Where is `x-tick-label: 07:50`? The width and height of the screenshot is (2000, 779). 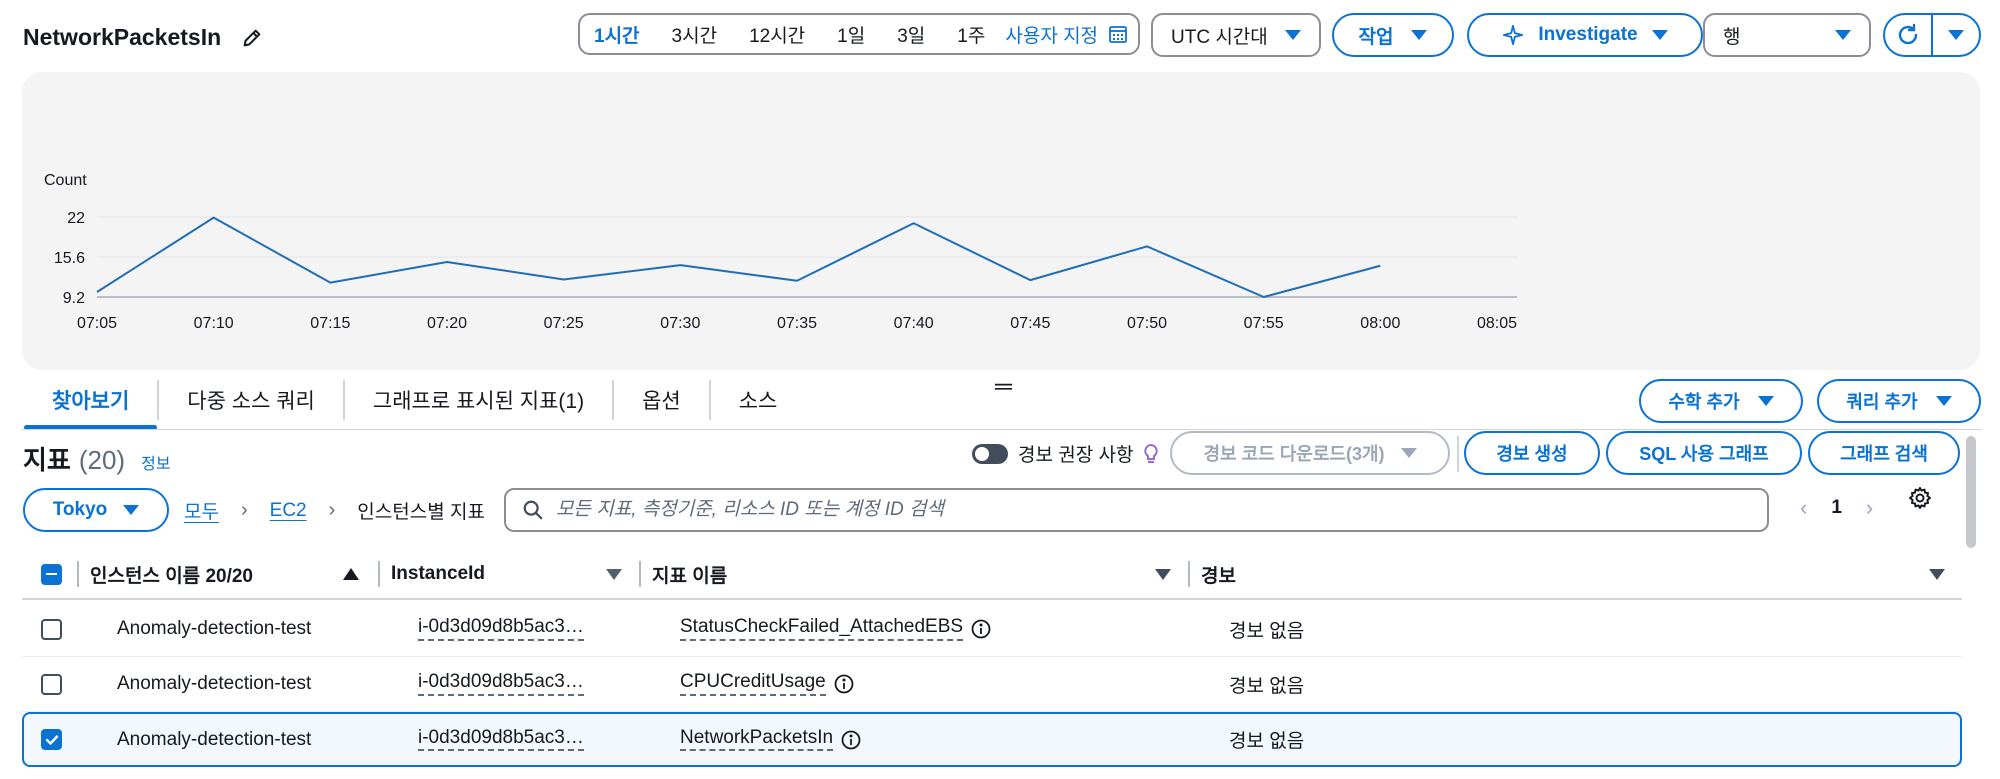 x-tick-label: 07:50 is located at coordinates (1147, 323).